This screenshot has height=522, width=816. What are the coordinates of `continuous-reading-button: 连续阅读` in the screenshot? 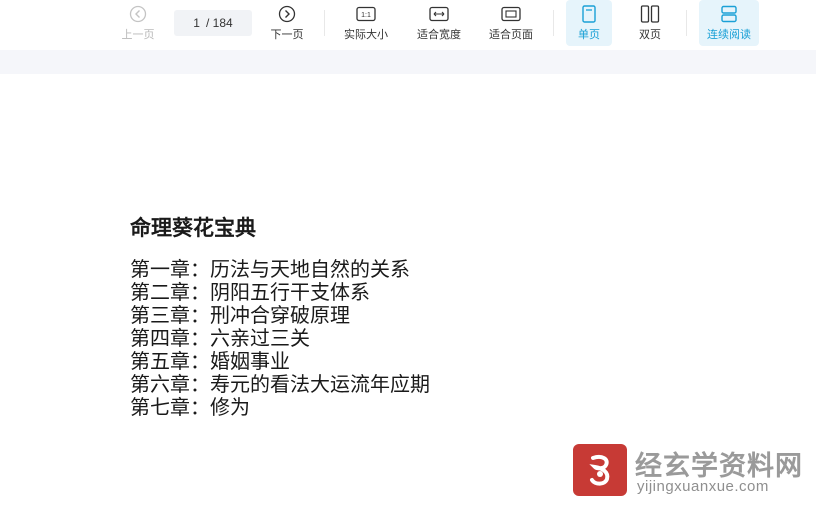 It's located at (729, 23).